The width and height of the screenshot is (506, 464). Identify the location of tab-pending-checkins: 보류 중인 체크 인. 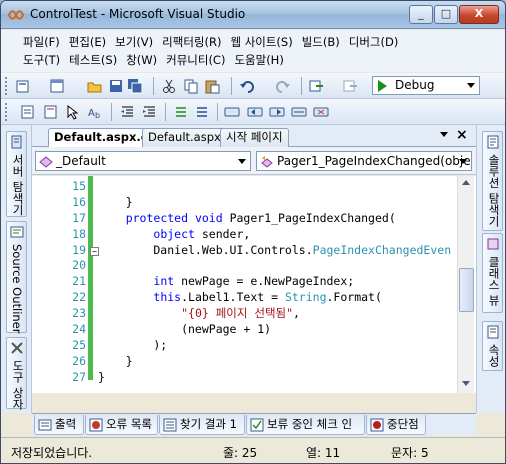
(305, 425).